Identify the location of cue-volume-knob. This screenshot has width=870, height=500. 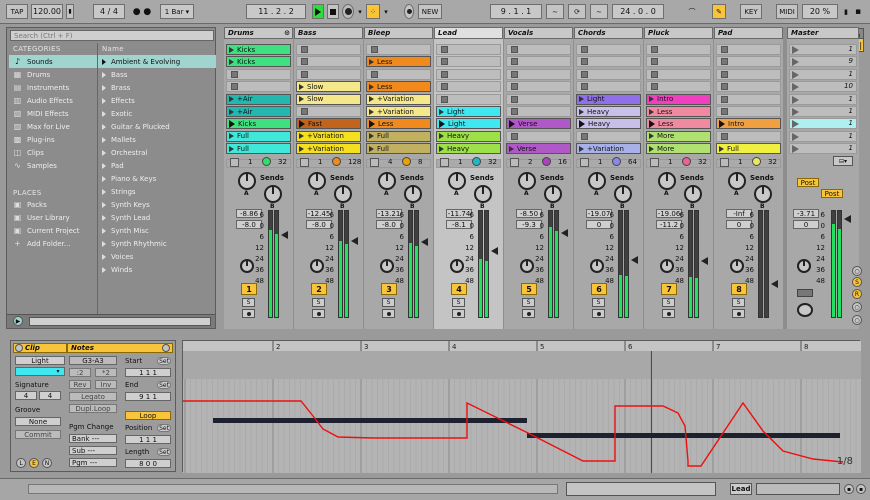
(804, 266).